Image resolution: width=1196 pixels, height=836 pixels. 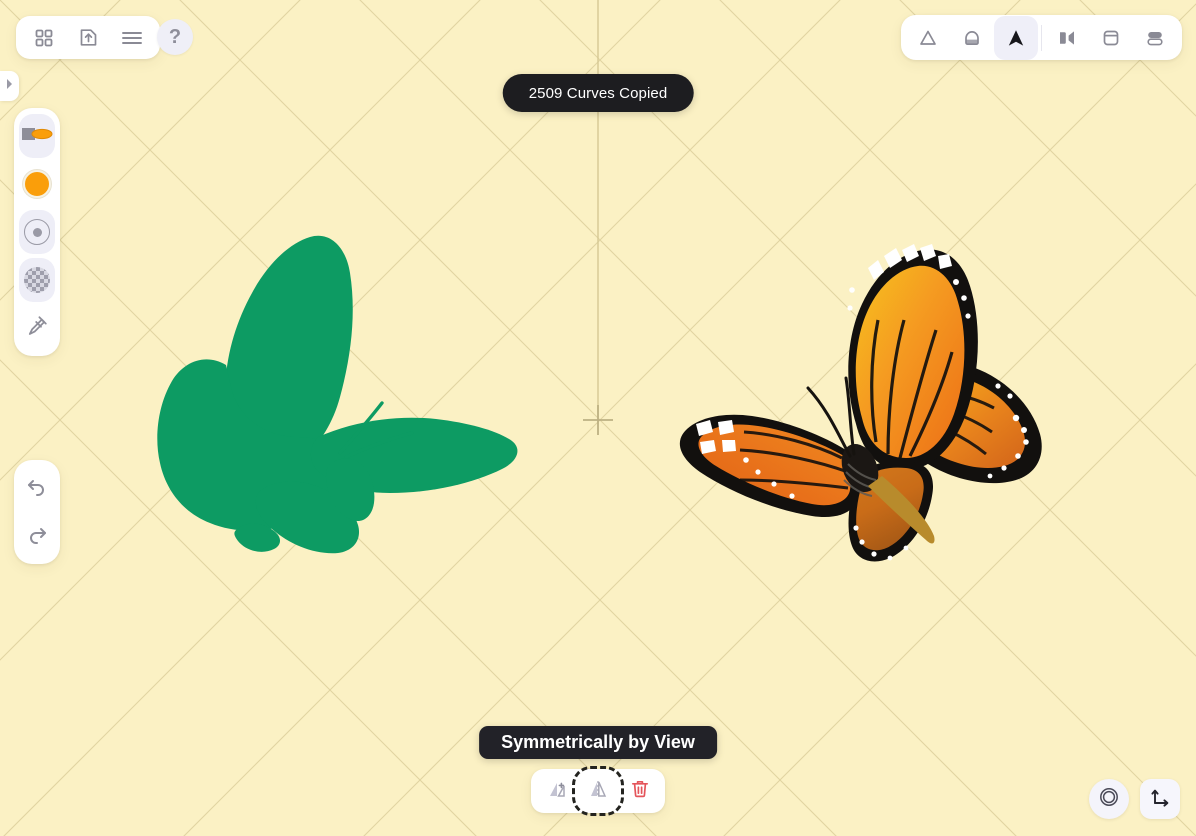 I want to click on triangle-outline-icon, so click(x=928, y=38).